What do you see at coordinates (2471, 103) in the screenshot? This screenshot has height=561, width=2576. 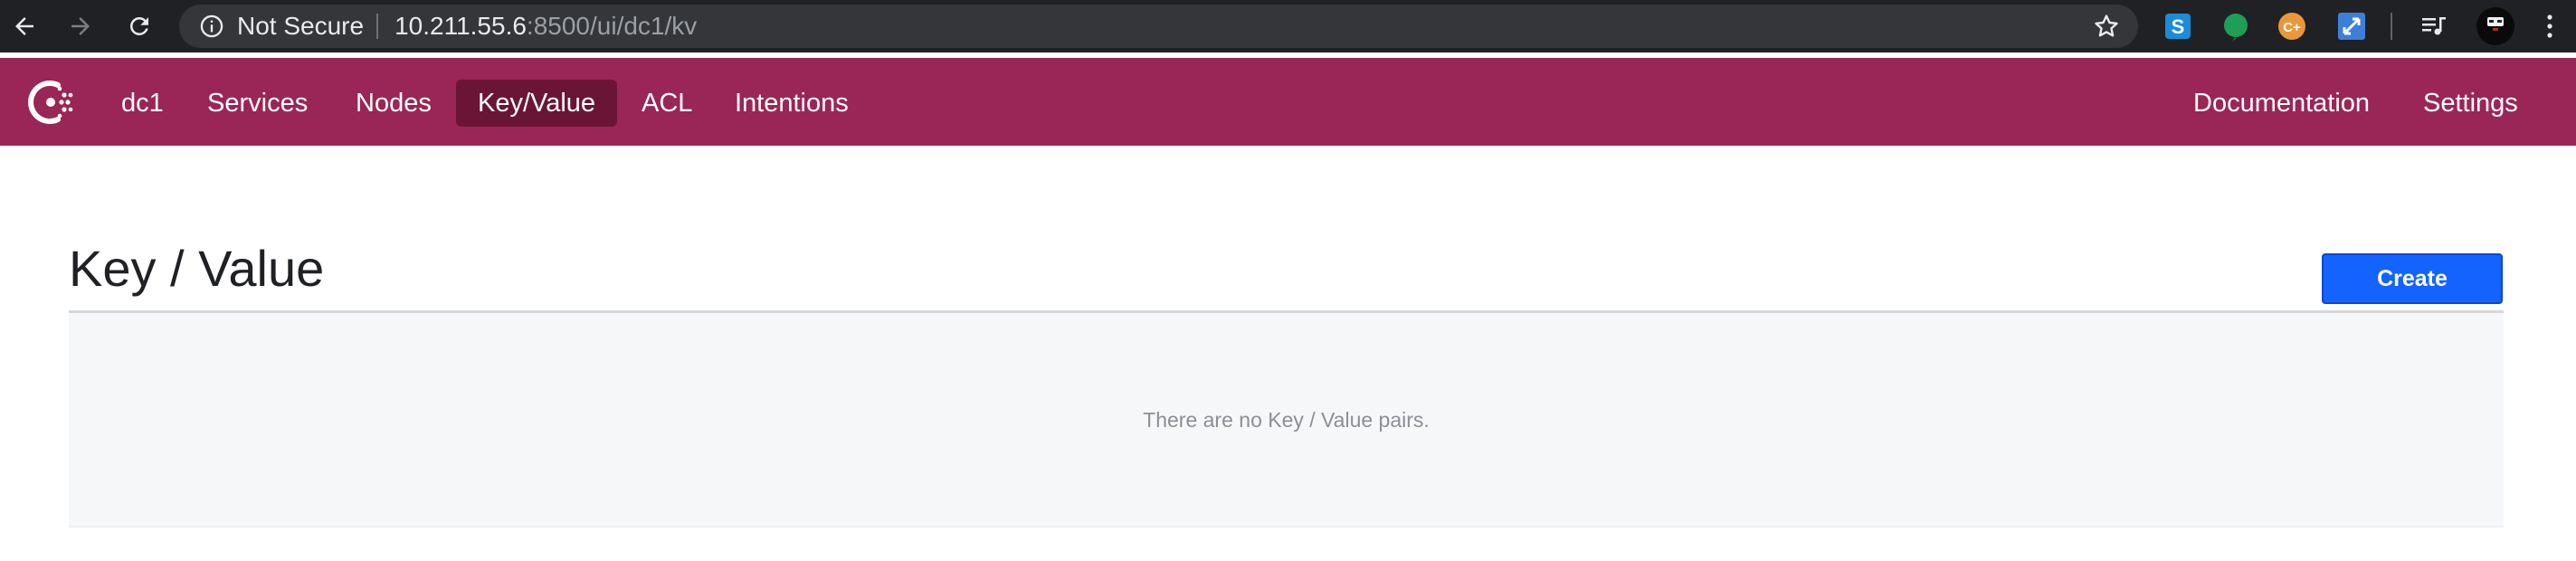 I see `nav-settings: Settings` at bounding box center [2471, 103].